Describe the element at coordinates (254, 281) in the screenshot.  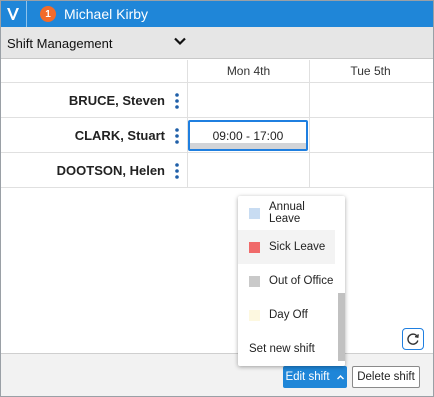
I see `out-of-office-swatch` at that location.